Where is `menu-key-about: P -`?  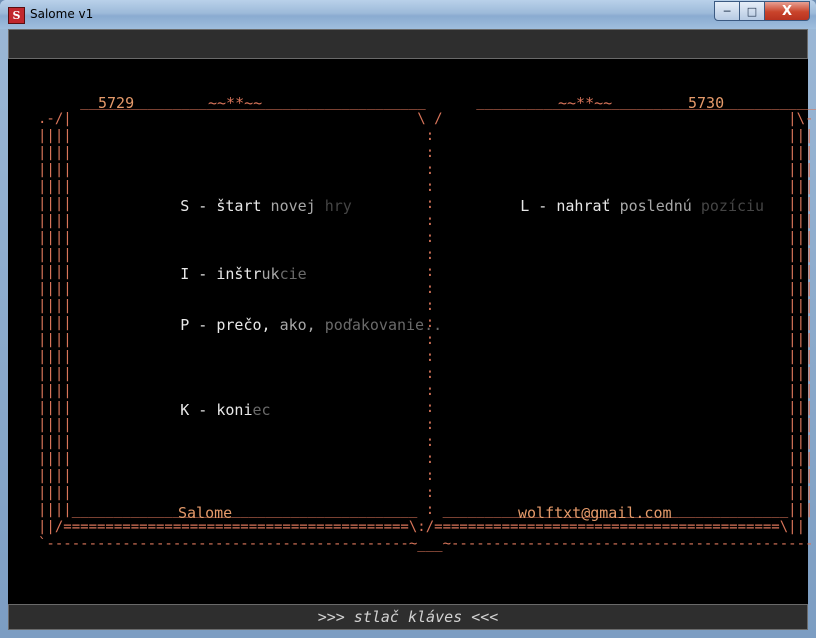
menu-key-about: P - is located at coordinates (198, 325).